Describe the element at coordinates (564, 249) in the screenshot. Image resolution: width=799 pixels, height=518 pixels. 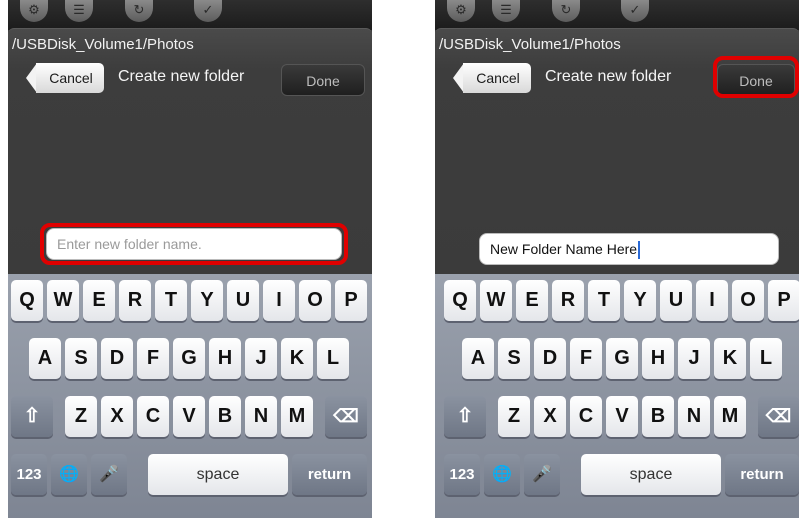
I see `input-value: New Folder Name Here` at that location.